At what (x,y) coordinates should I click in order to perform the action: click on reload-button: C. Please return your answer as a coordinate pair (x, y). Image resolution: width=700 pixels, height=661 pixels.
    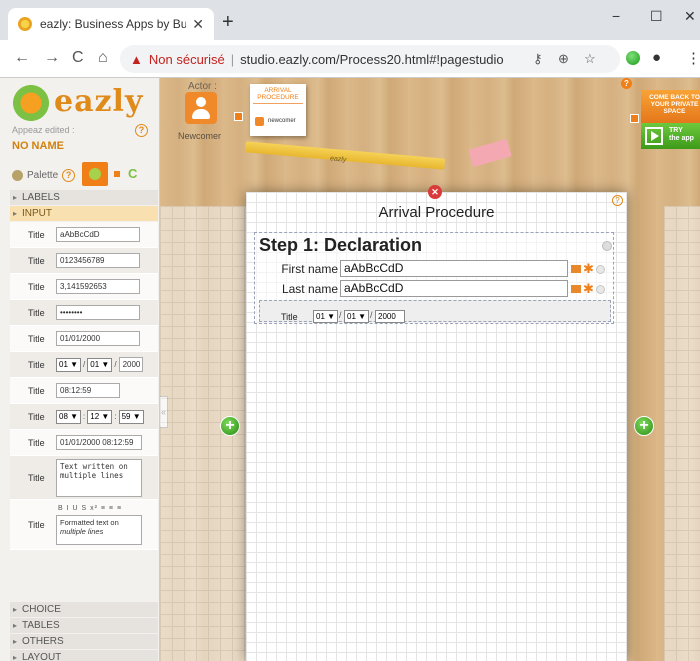
    Looking at the image, I should click on (78, 58).